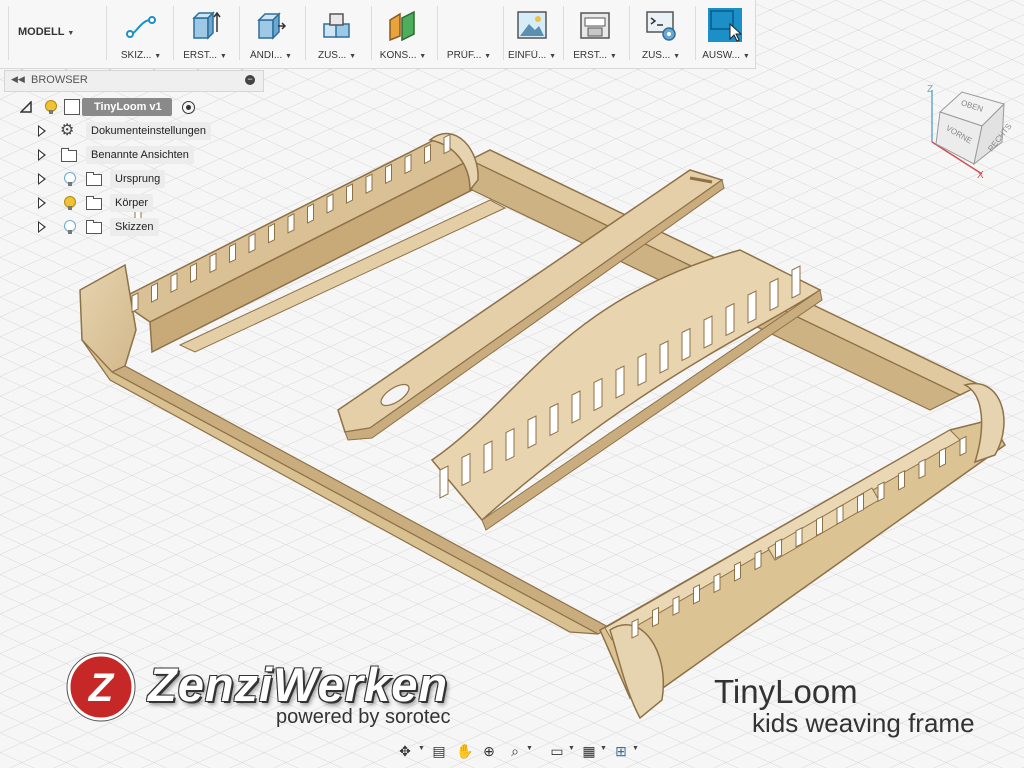  I want to click on insert-icon, so click(532, 25).